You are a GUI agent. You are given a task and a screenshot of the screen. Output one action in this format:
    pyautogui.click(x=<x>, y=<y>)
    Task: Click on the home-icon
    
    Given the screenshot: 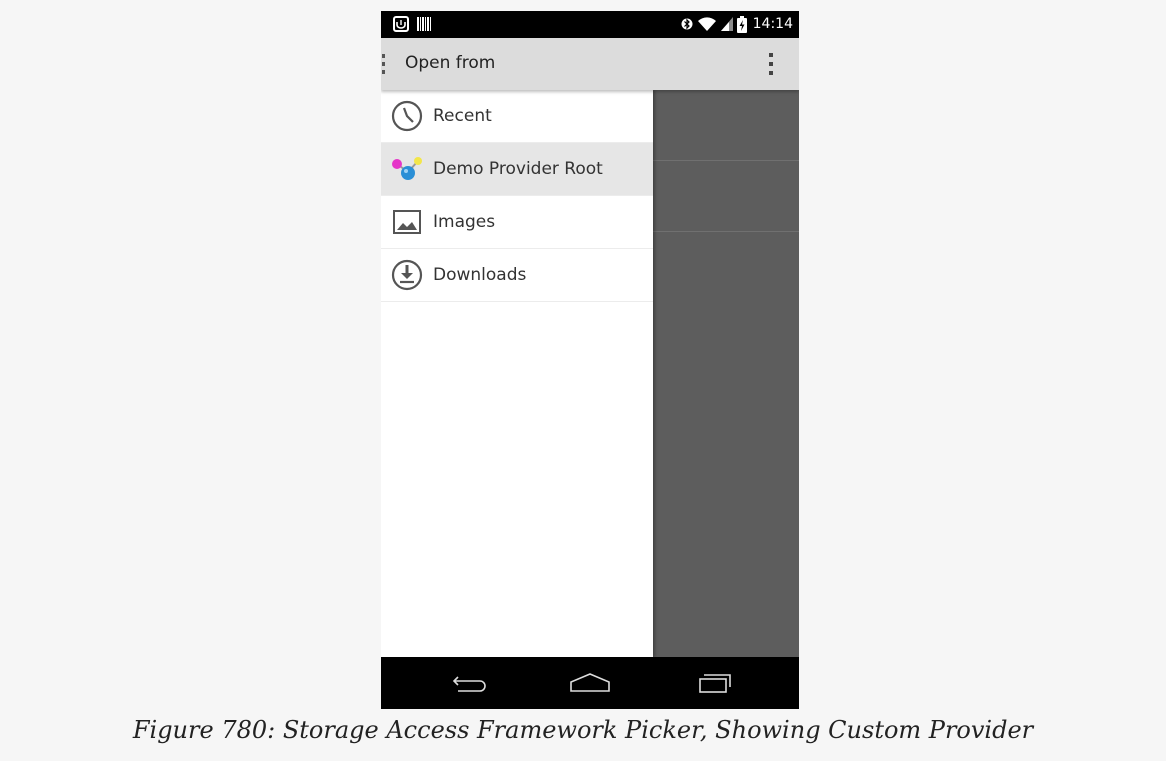 What is the action you would take?
    pyautogui.click(x=590, y=682)
    